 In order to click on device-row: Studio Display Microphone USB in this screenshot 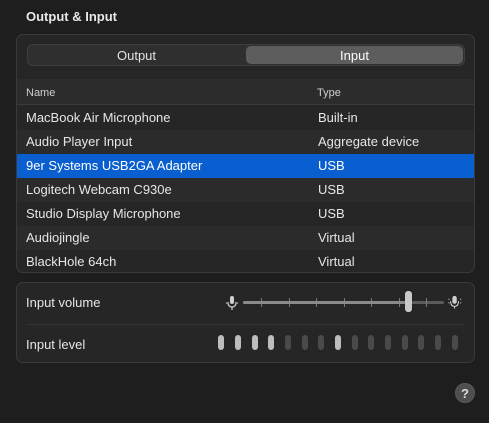, I will do `click(245, 214)`.